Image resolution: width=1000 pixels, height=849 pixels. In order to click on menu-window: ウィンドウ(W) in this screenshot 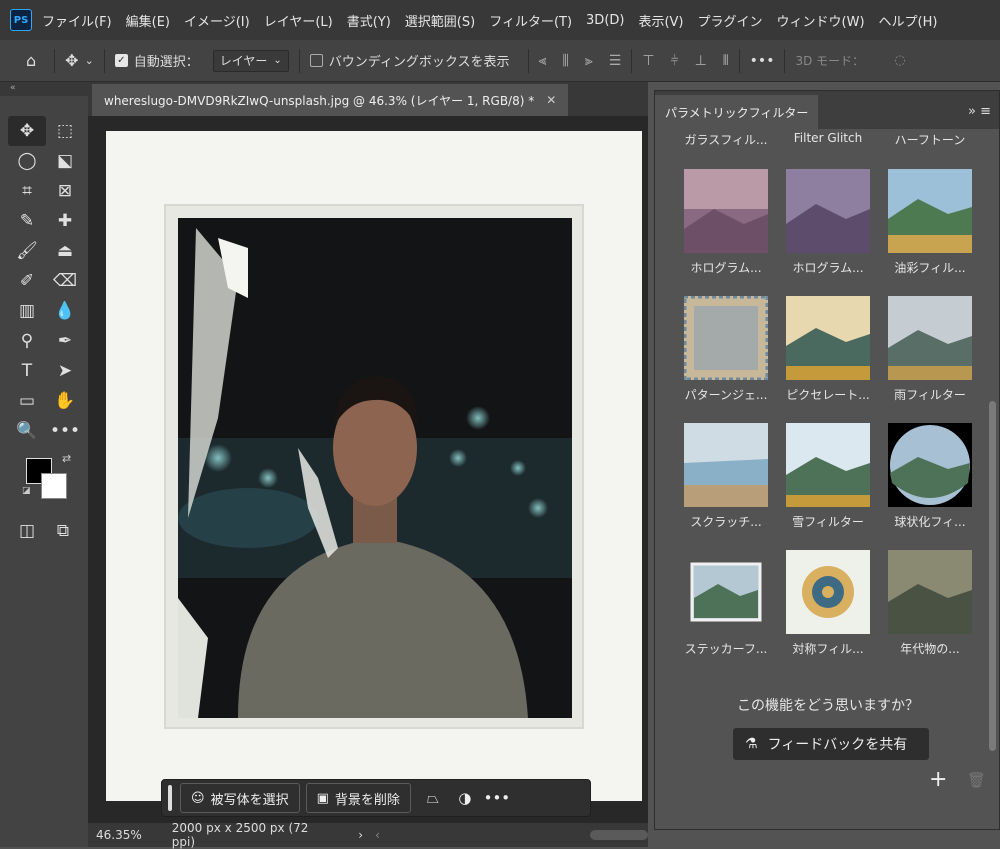, I will do `click(821, 20)`.